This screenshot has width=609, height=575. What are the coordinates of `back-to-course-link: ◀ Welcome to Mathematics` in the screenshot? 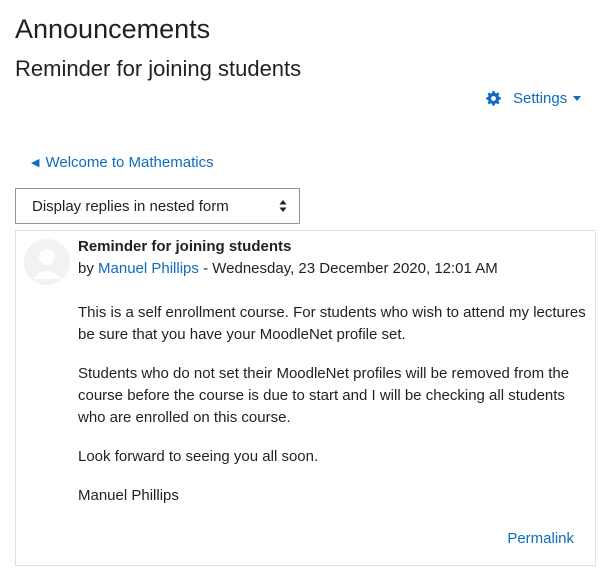 It's located at (122, 162).